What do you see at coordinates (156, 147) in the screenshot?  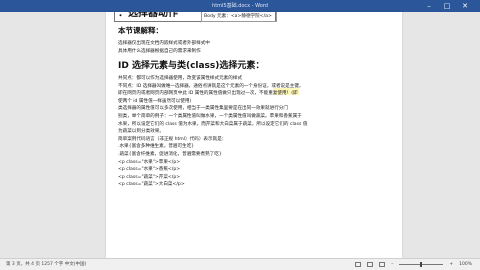 I see `body-line: .水果{富含多种维生素，普遍可生吃}` at bounding box center [156, 147].